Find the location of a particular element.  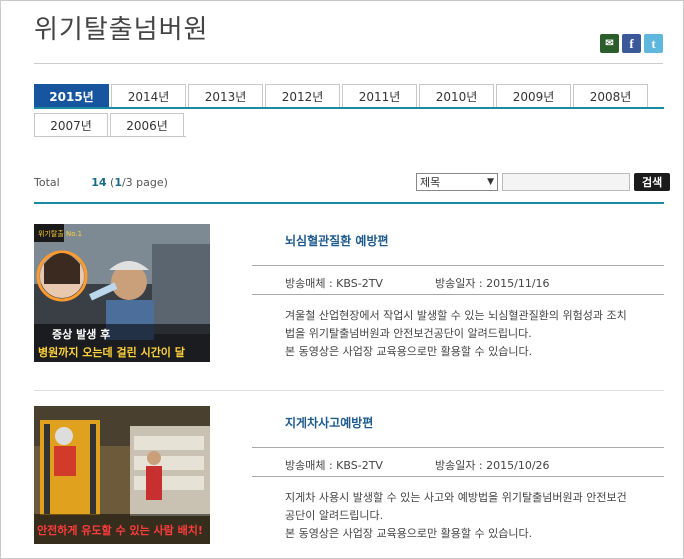

year-tab-row-2: 2007년 2006년 is located at coordinates (110, 125).